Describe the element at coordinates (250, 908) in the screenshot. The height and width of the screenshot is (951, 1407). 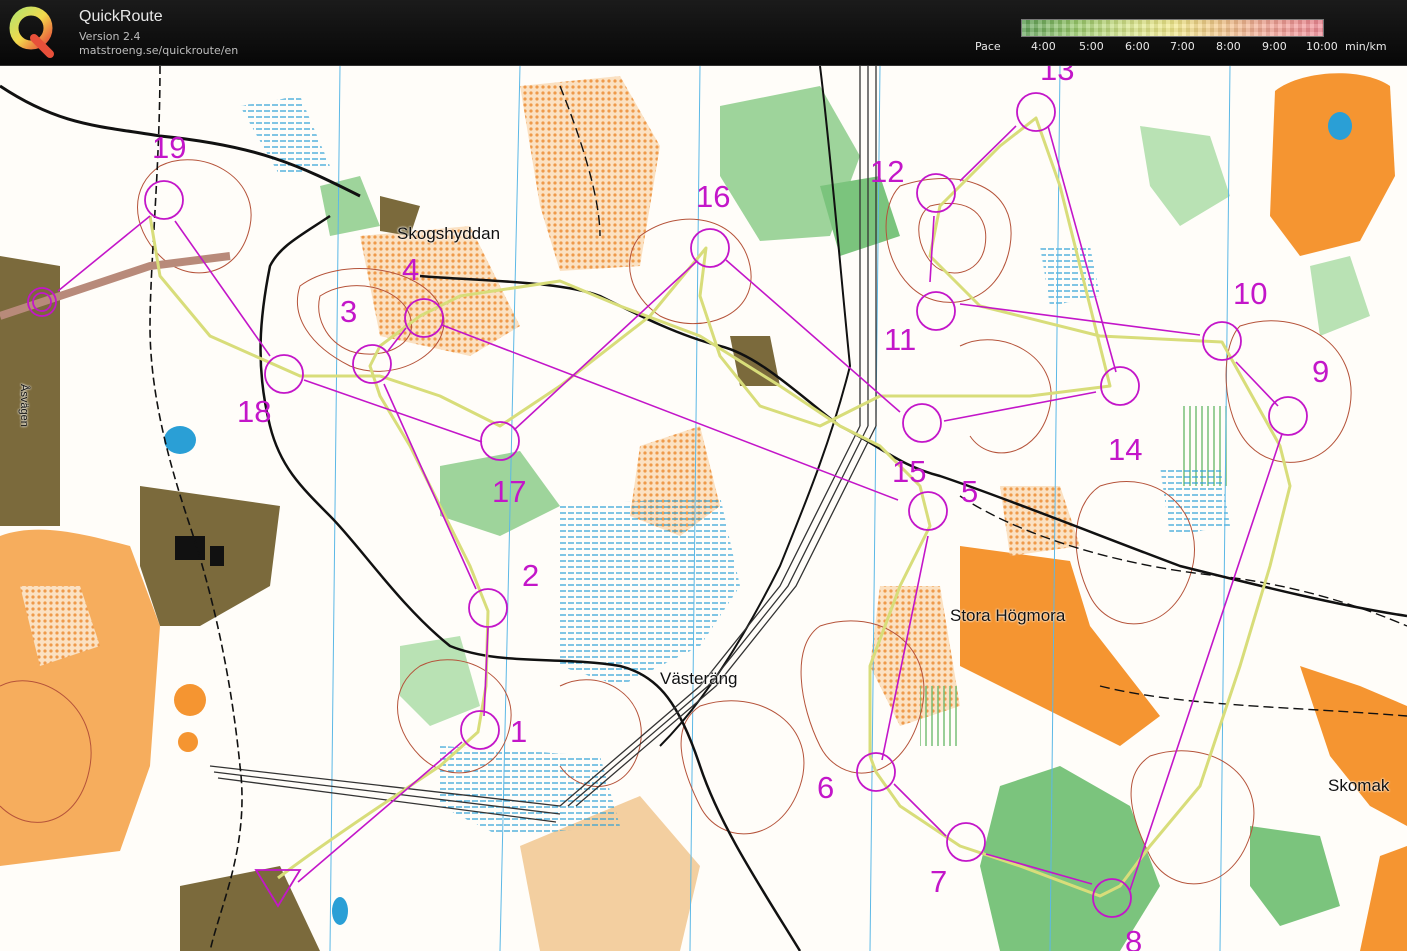
I see `settlement` at that location.